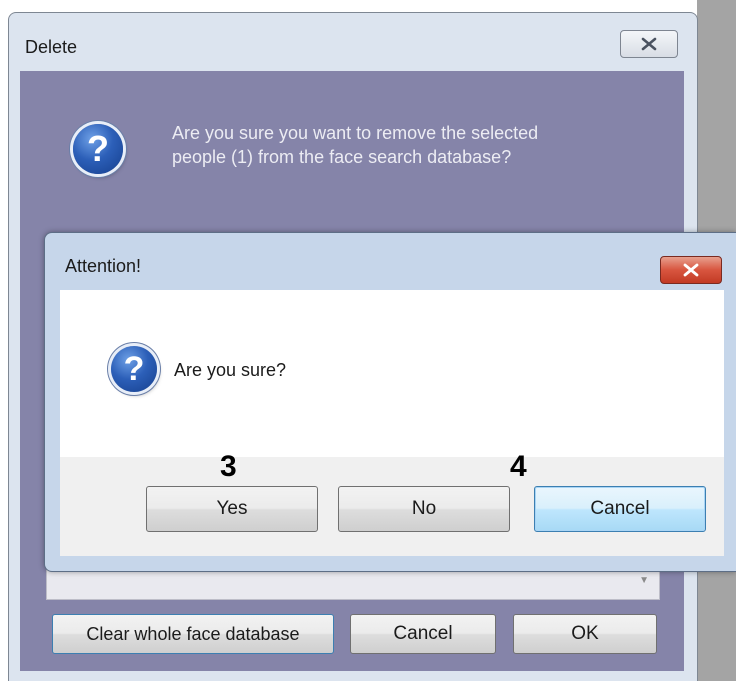 The width and height of the screenshot is (736, 681). What do you see at coordinates (644, 580) in the screenshot?
I see `scroll-down-icon: ▼` at bounding box center [644, 580].